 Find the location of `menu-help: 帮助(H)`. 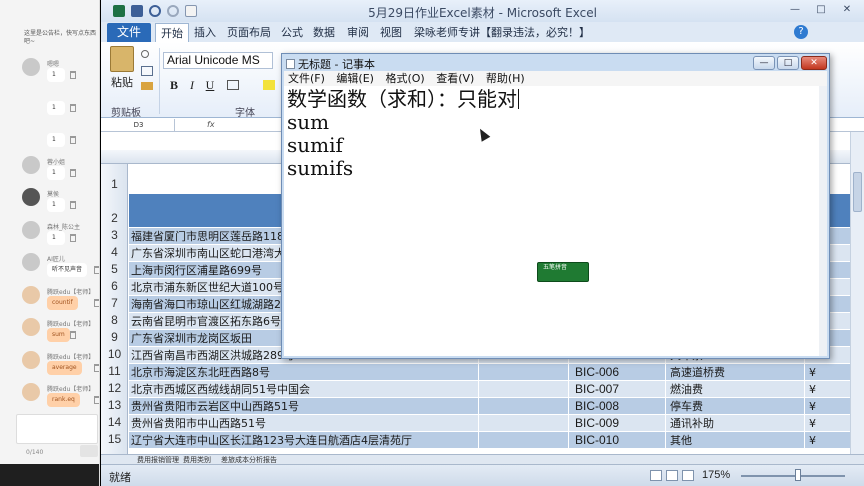

menu-help: 帮助(H) is located at coordinates (505, 78).